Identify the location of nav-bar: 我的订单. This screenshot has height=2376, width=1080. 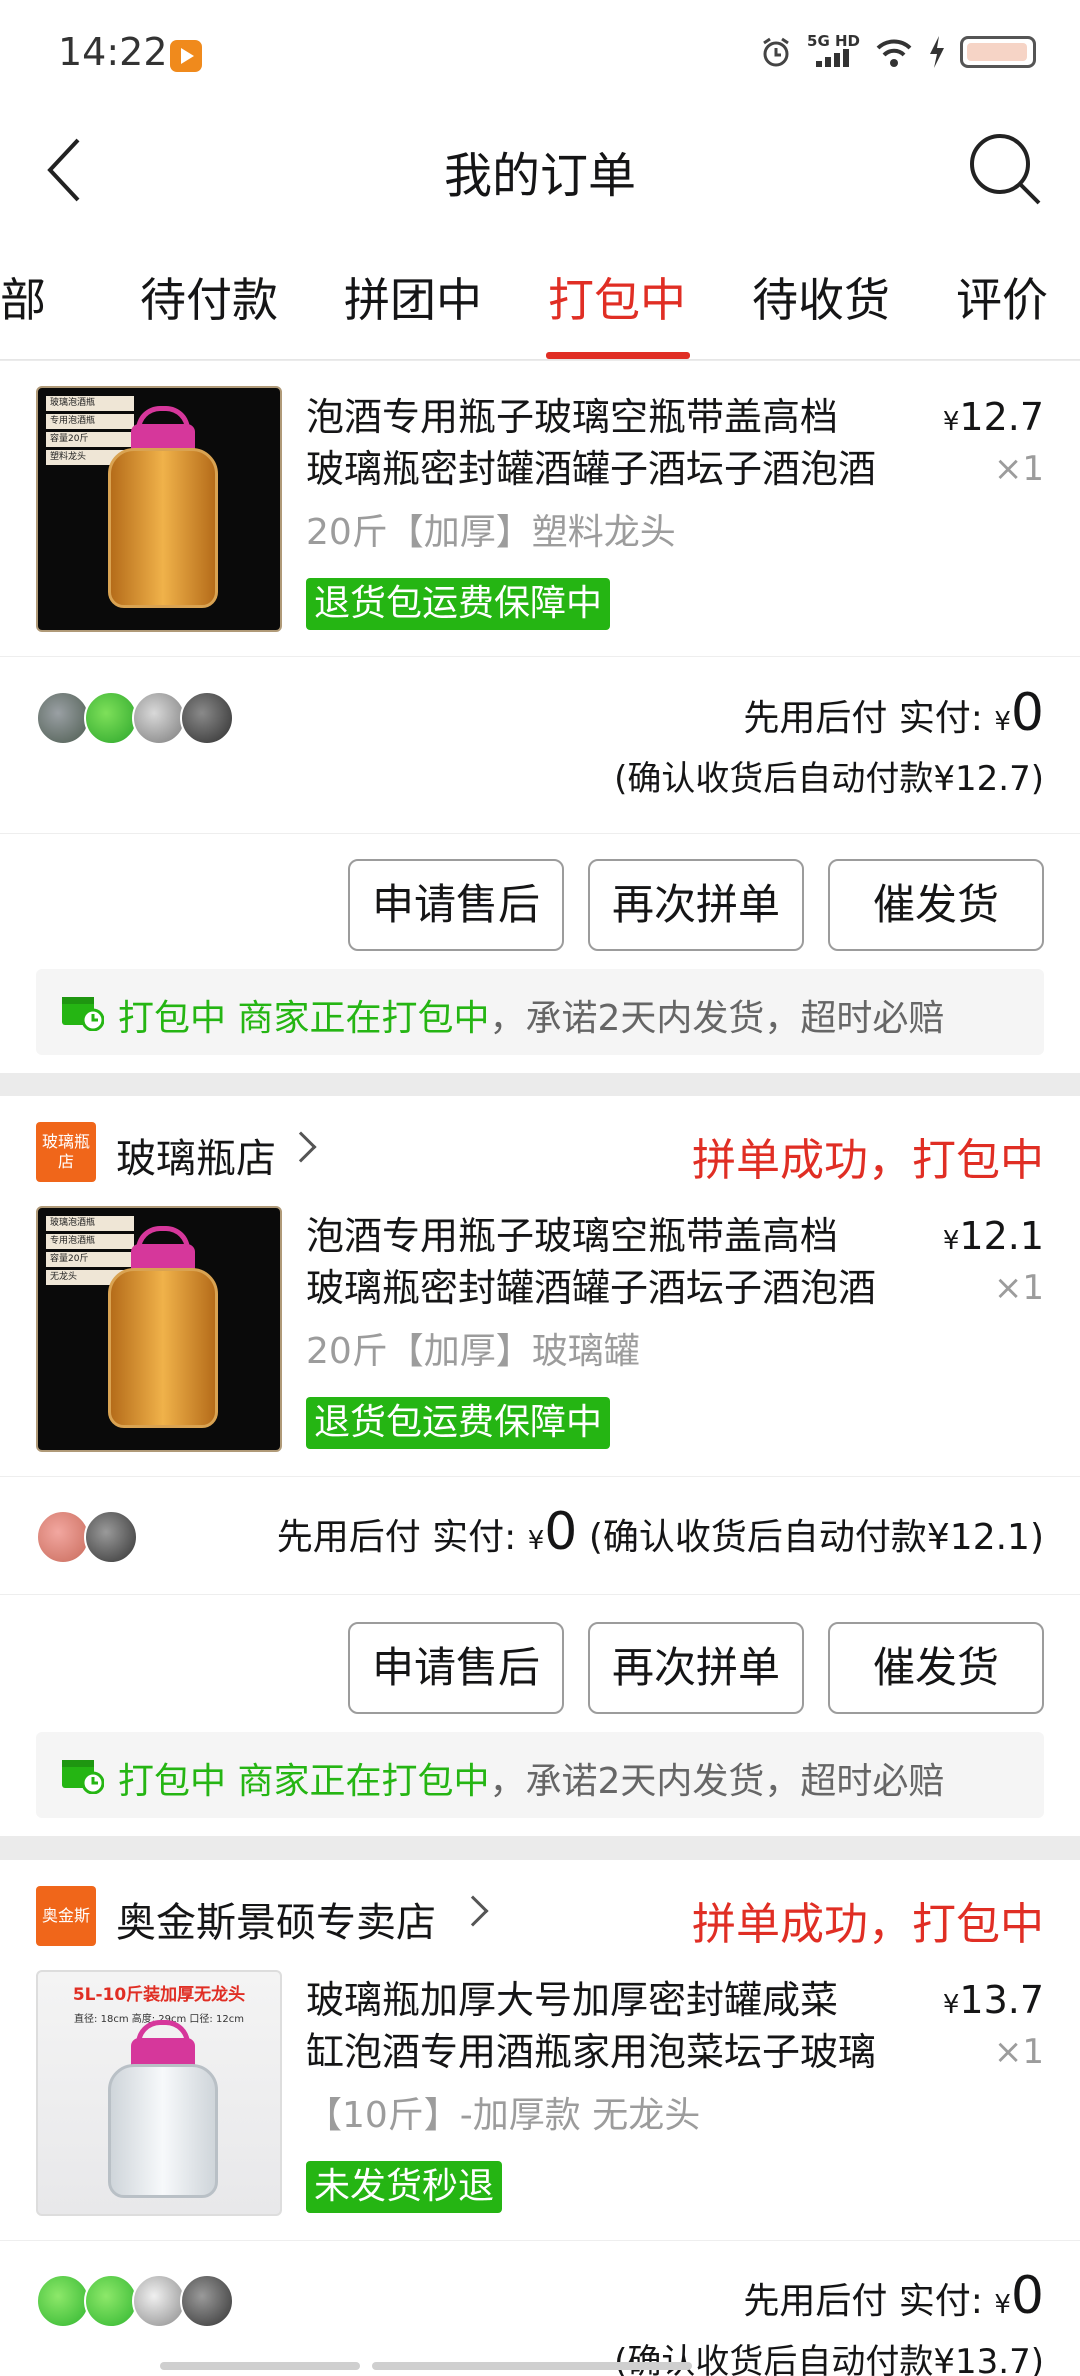
(540, 169).